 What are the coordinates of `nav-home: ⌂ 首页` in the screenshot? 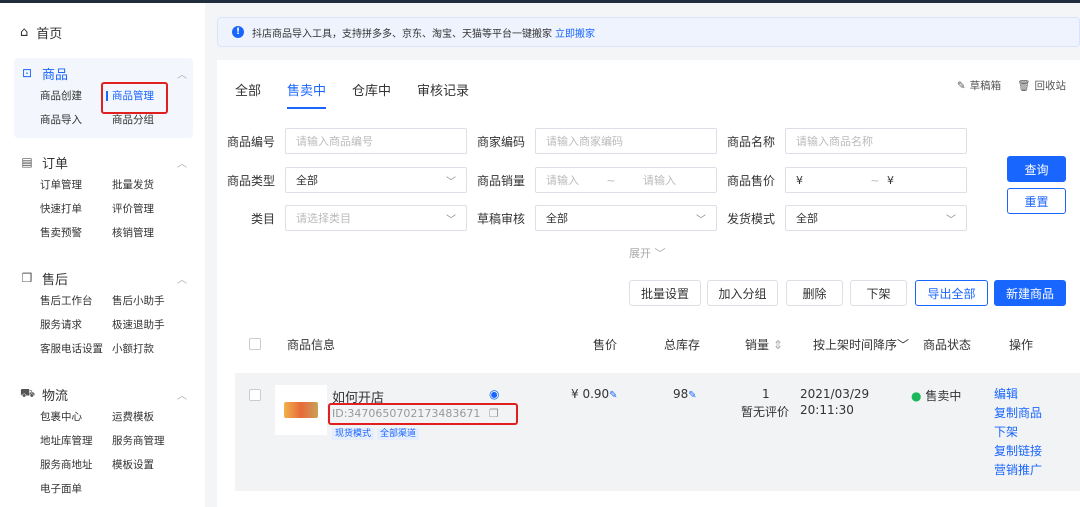 It's located at (41, 32).